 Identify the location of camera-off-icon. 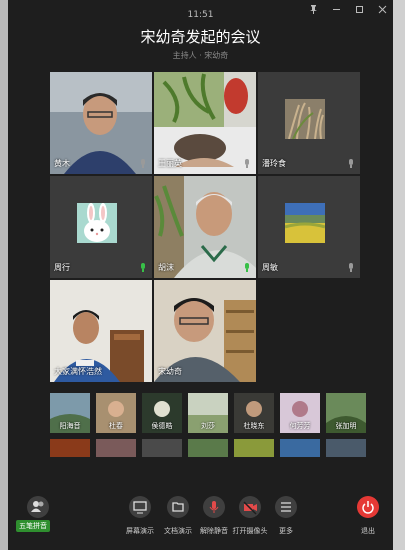
(250, 507).